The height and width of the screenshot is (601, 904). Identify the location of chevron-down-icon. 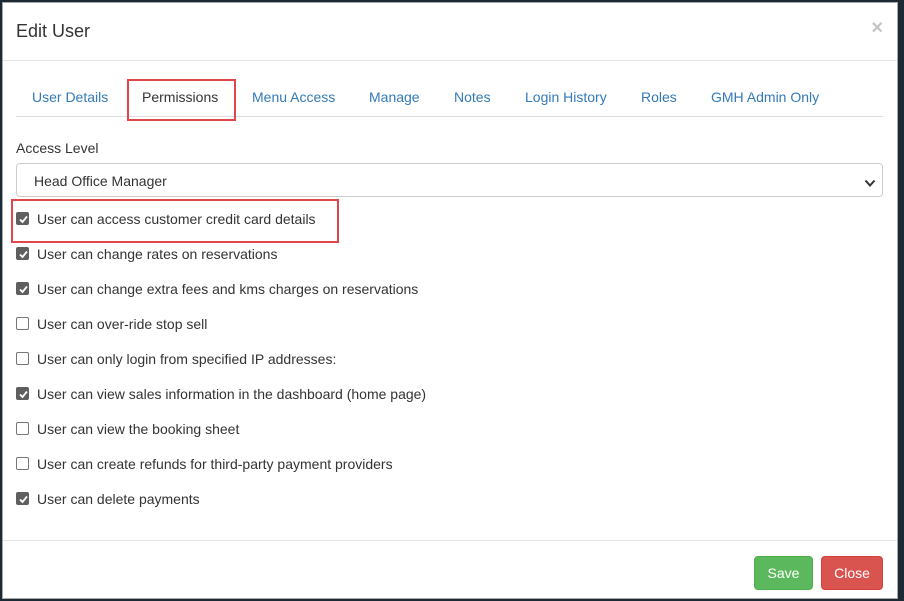
(870, 184).